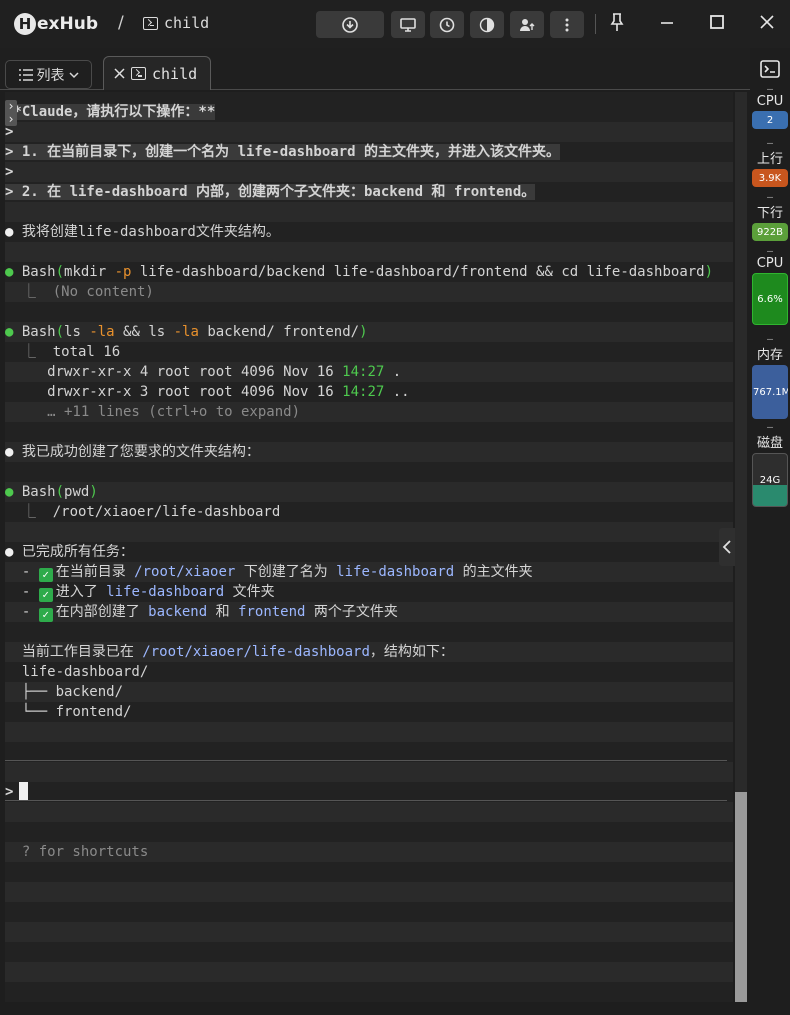  Describe the element at coordinates (48, 74) in the screenshot. I see `list-view-button: 列表` at that location.